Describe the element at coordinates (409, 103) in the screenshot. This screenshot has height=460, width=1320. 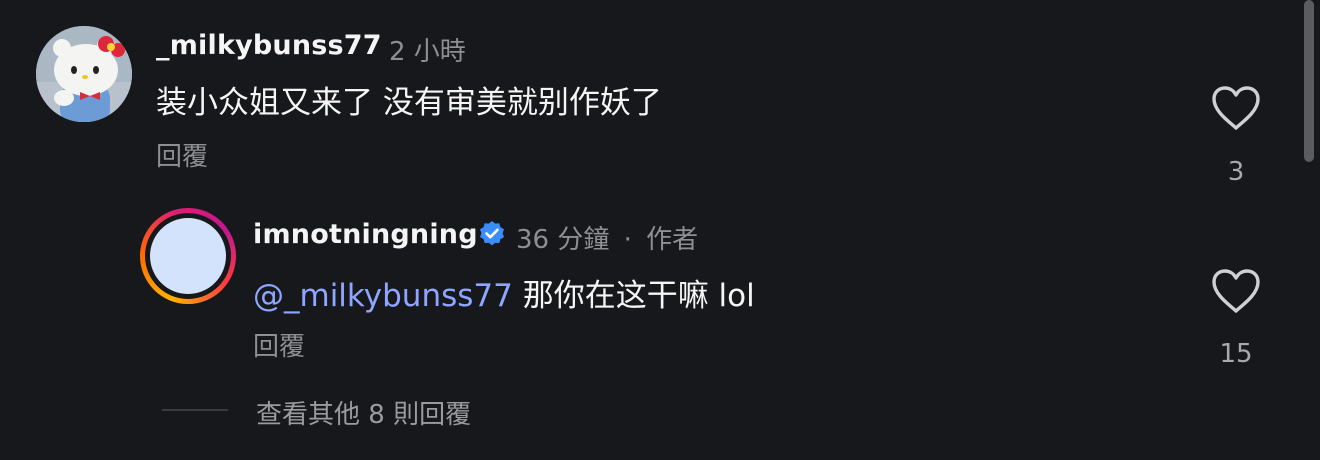
I see `comment-text: 装小众姐又来了 没有审美就别作妖了` at that location.